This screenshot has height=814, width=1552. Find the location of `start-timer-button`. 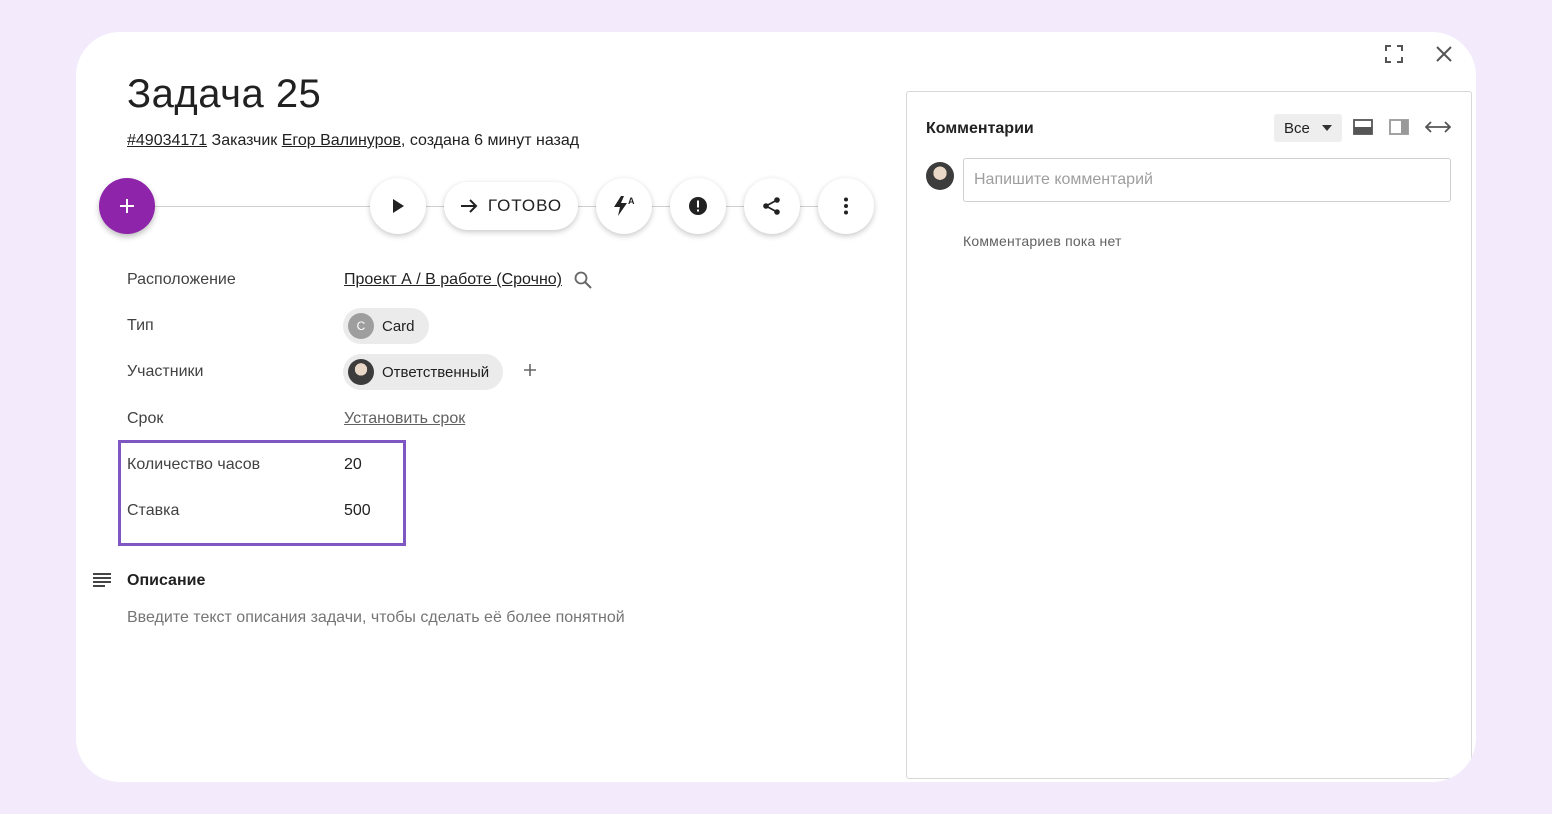

start-timer-button is located at coordinates (398, 206).